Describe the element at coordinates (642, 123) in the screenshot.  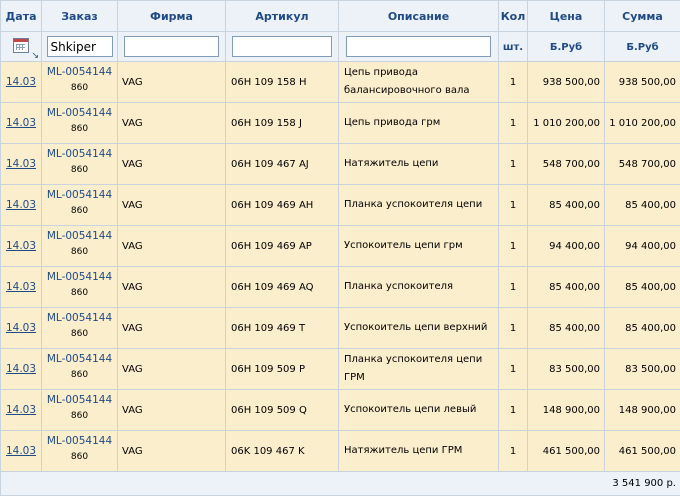
I see `sum-cell: 1 010 200,00` at that location.